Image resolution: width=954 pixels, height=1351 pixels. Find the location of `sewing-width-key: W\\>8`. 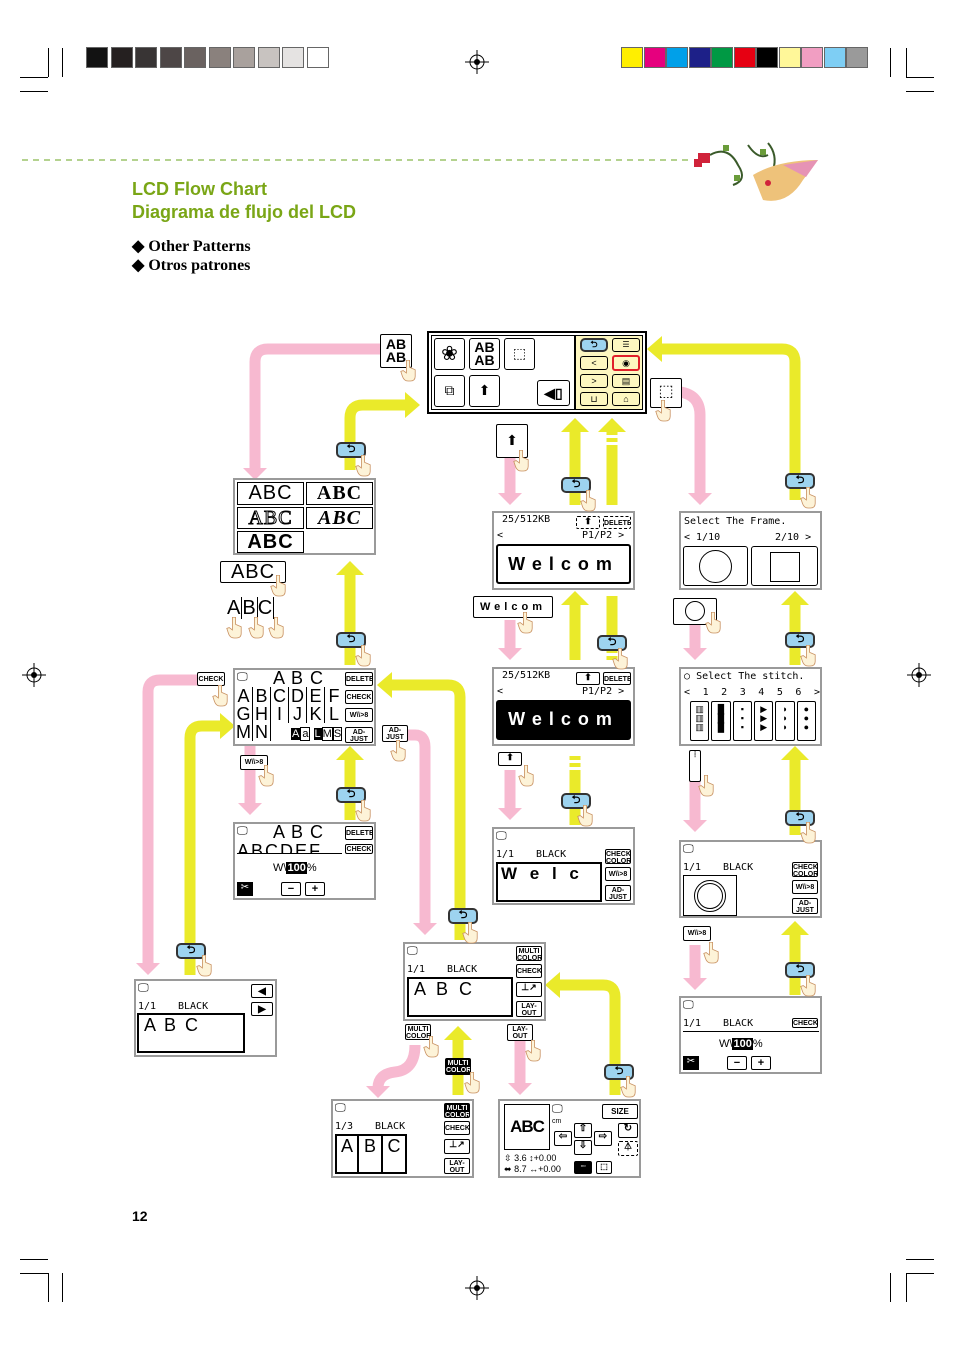

sewing-width-key: W\\>8 is located at coordinates (697, 933).